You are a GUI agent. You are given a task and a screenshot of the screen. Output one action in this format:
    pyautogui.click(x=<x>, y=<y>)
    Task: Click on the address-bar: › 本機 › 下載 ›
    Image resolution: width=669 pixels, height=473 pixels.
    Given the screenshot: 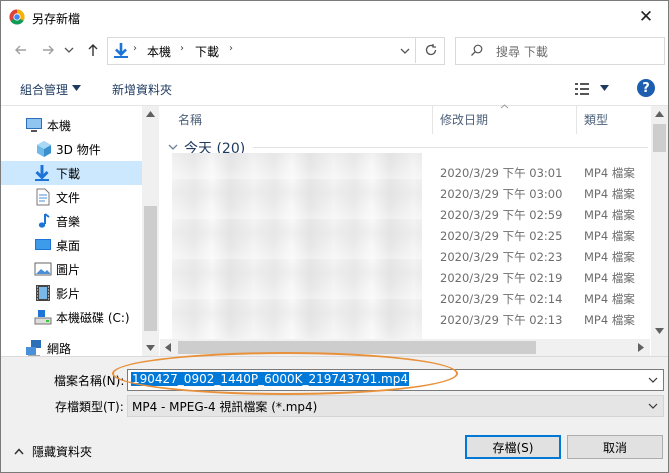 What is the action you would take?
    pyautogui.click(x=276, y=51)
    